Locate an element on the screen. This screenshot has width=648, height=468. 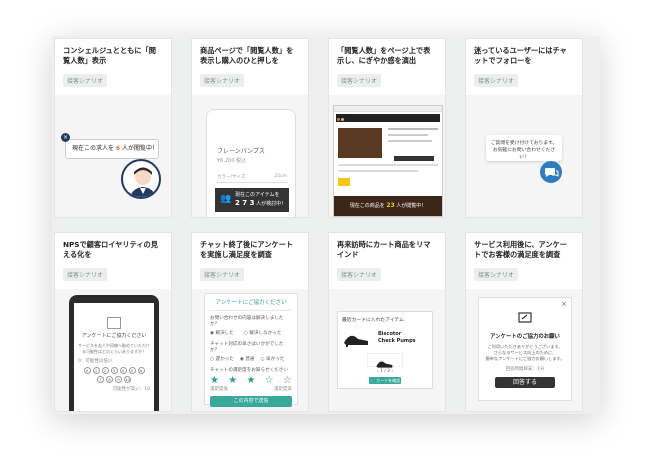
card-title: 「閲覧人数」をページ上で表示し、にぎやか感を演出 is located at coordinates (384, 55).